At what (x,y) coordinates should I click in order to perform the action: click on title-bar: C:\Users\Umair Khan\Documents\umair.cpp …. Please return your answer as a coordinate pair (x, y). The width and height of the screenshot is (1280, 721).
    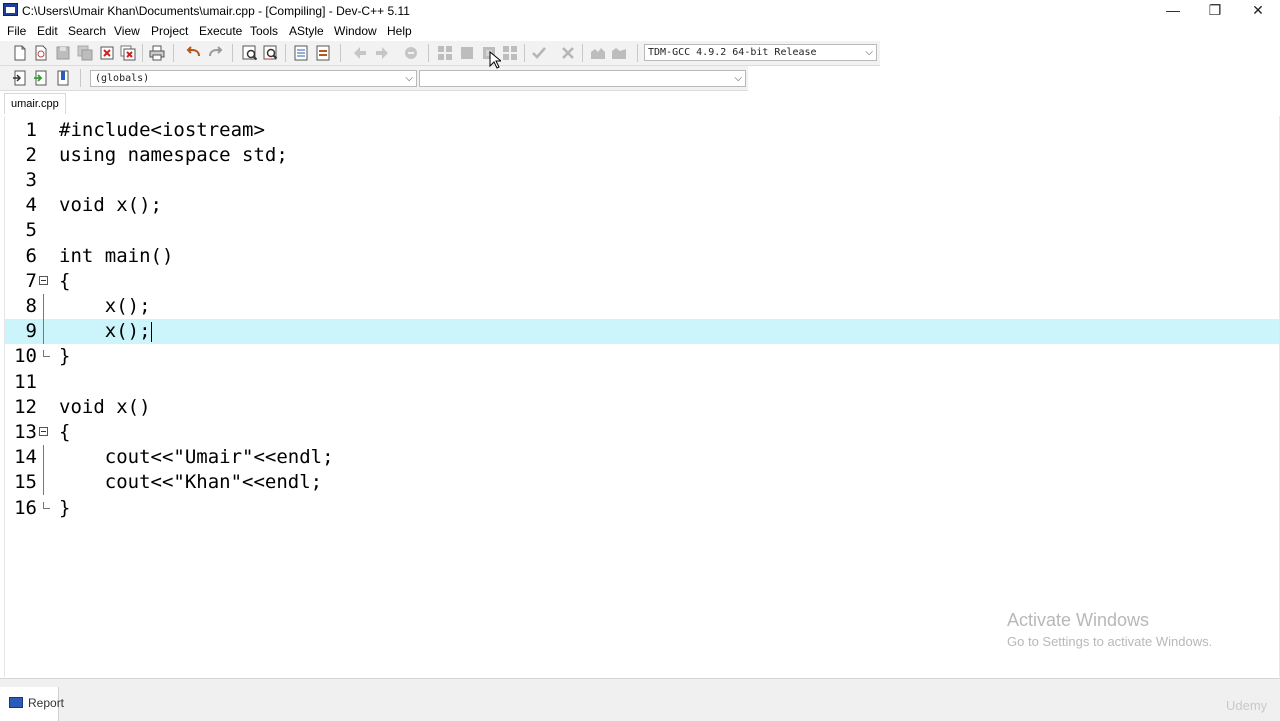
    Looking at the image, I should click on (640, 11).